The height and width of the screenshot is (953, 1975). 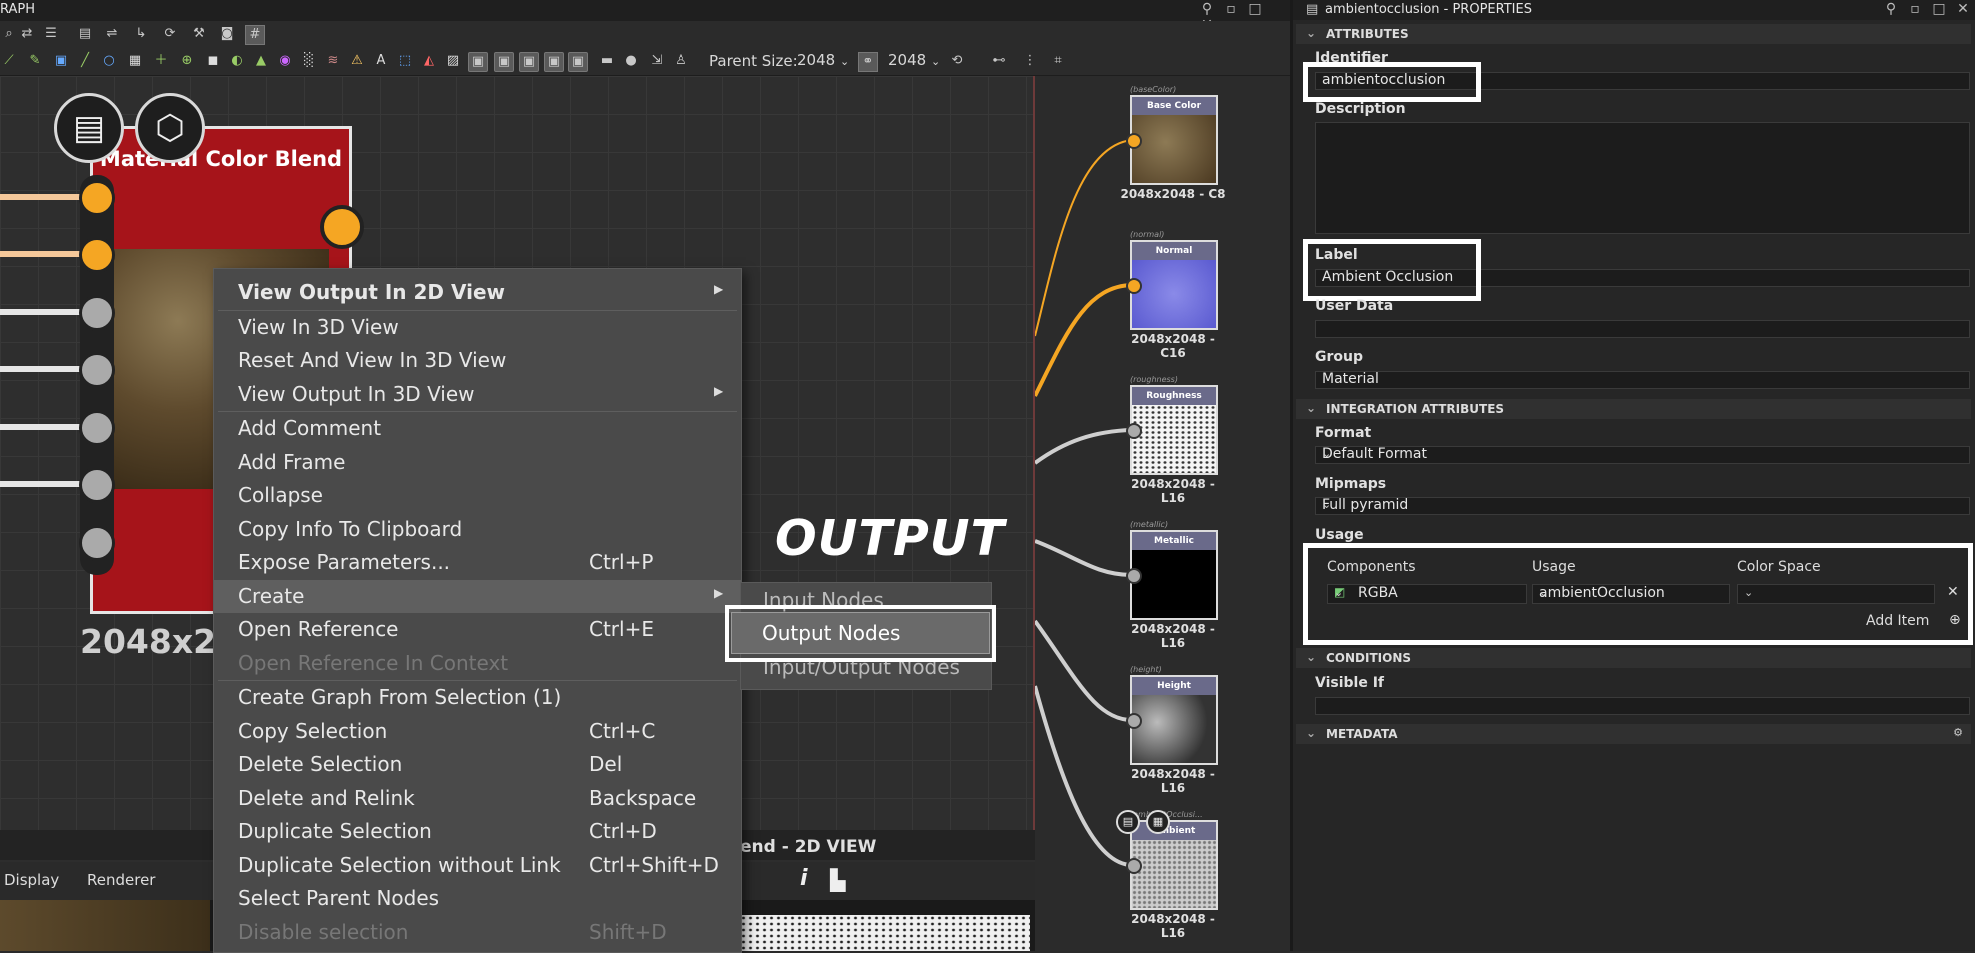 What do you see at coordinates (529, 62) in the screenshot?
I see `node-mode-3-icon: ▣` at bounding box center [529, 62].